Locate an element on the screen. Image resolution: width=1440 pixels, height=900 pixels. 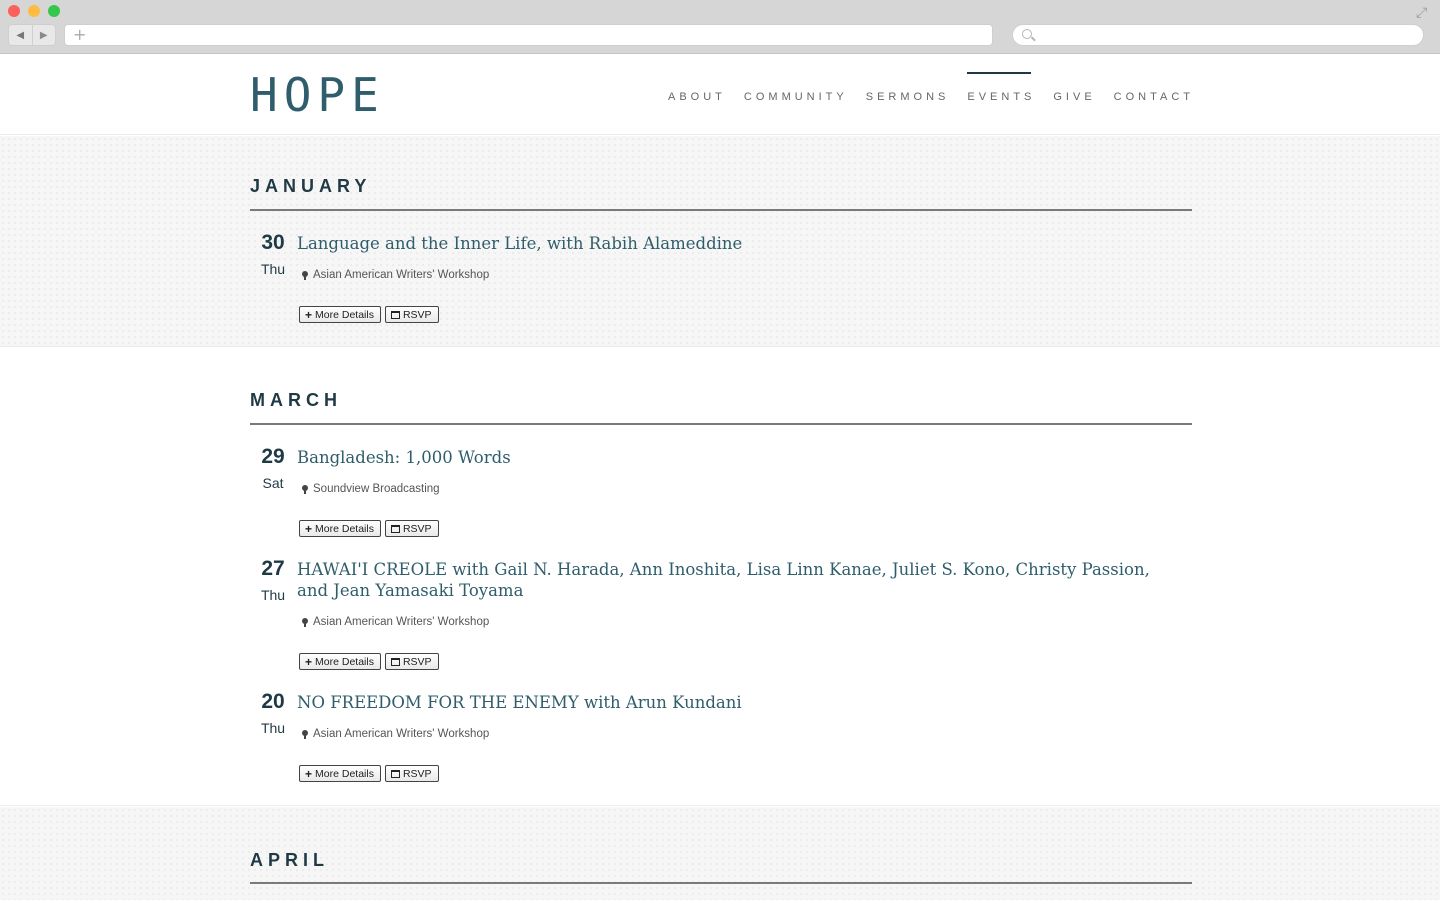
event-day: 27 is located at coordinates (273, 568).